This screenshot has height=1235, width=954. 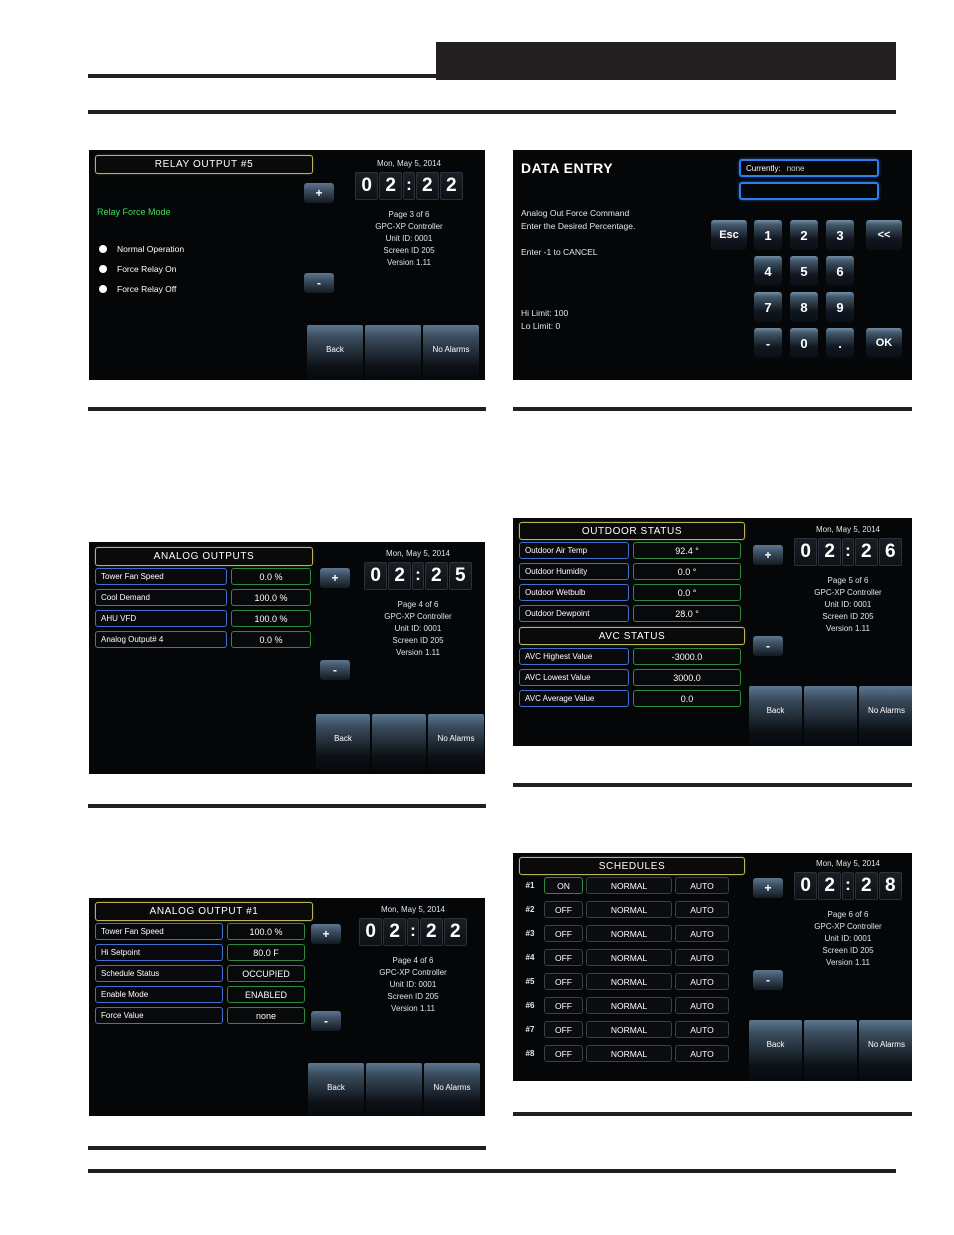 What do you see at coordinates (768, 271) in the screenshot?
I see `key-4: 4` at bounding box center [768, 271].